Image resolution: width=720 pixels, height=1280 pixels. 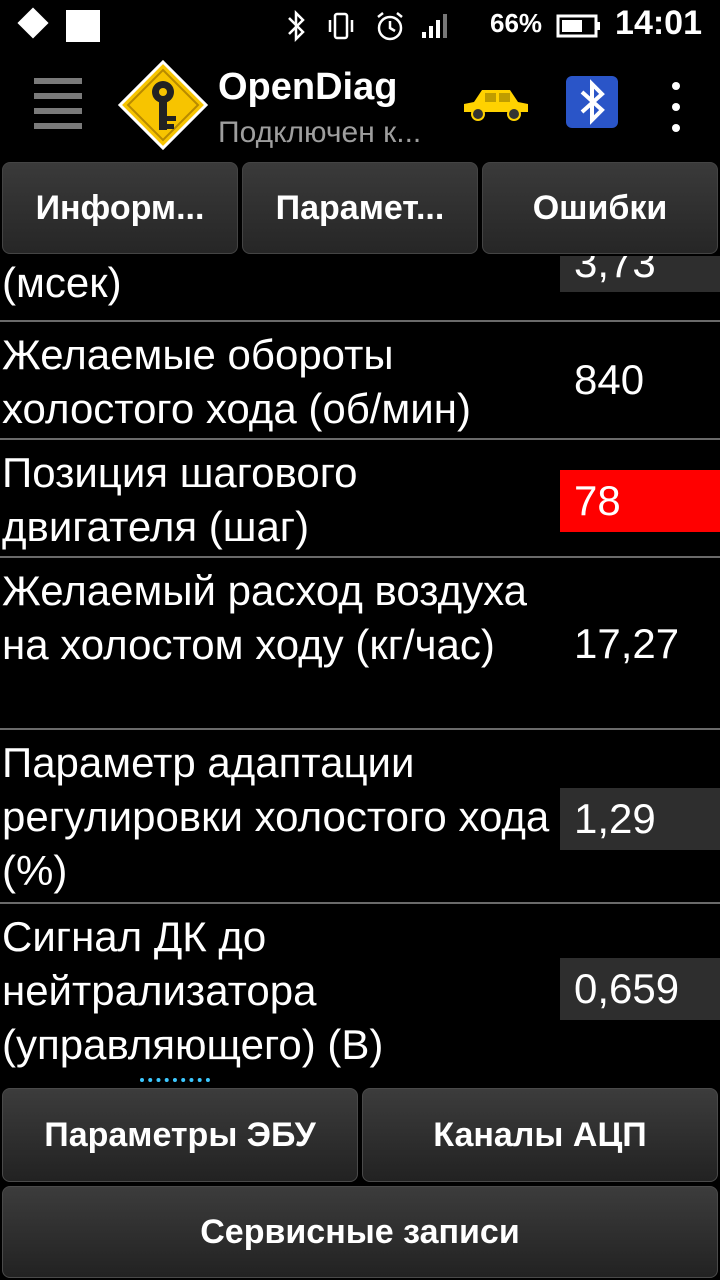 I want to click on tab-bar: Информ... Парамет... Ошибки, so click(x=360, y=208).